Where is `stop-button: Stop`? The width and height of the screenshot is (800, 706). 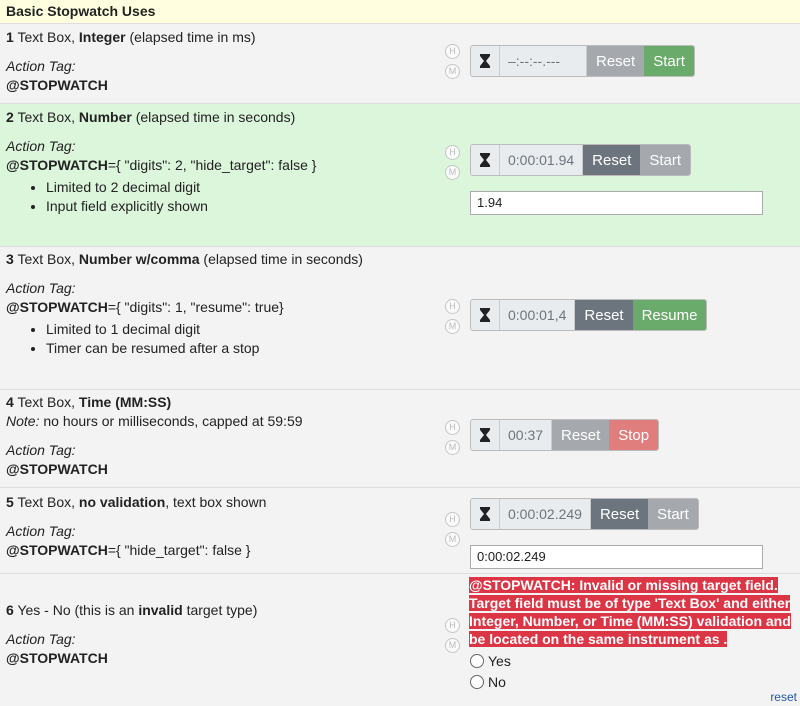 stop-button: Stop is located at coordinates (634, 435).